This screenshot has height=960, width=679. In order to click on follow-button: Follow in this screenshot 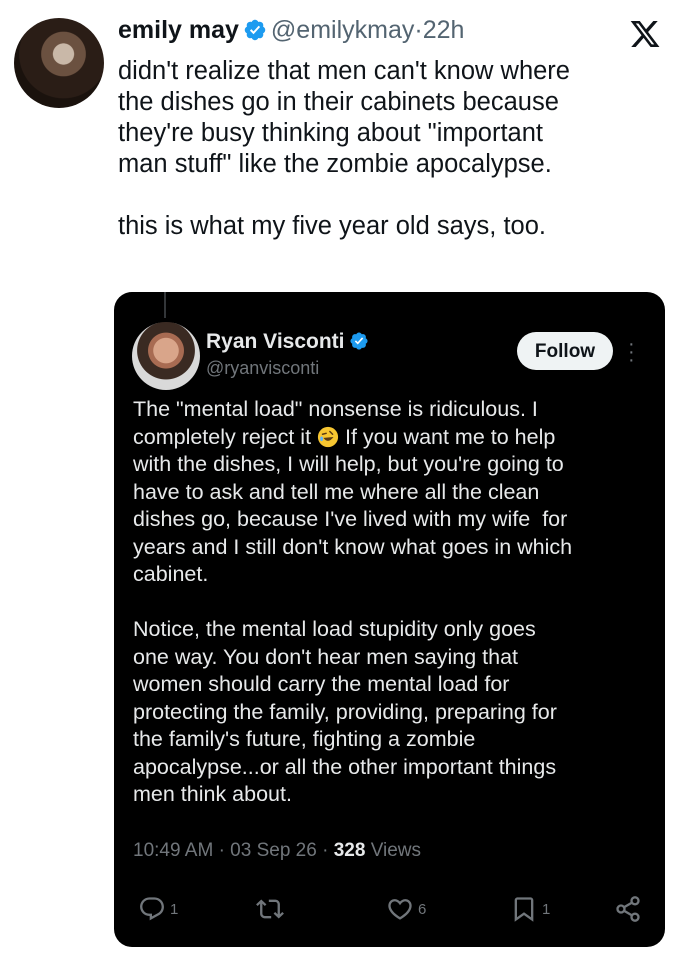, I will do `click(565, 351)`.